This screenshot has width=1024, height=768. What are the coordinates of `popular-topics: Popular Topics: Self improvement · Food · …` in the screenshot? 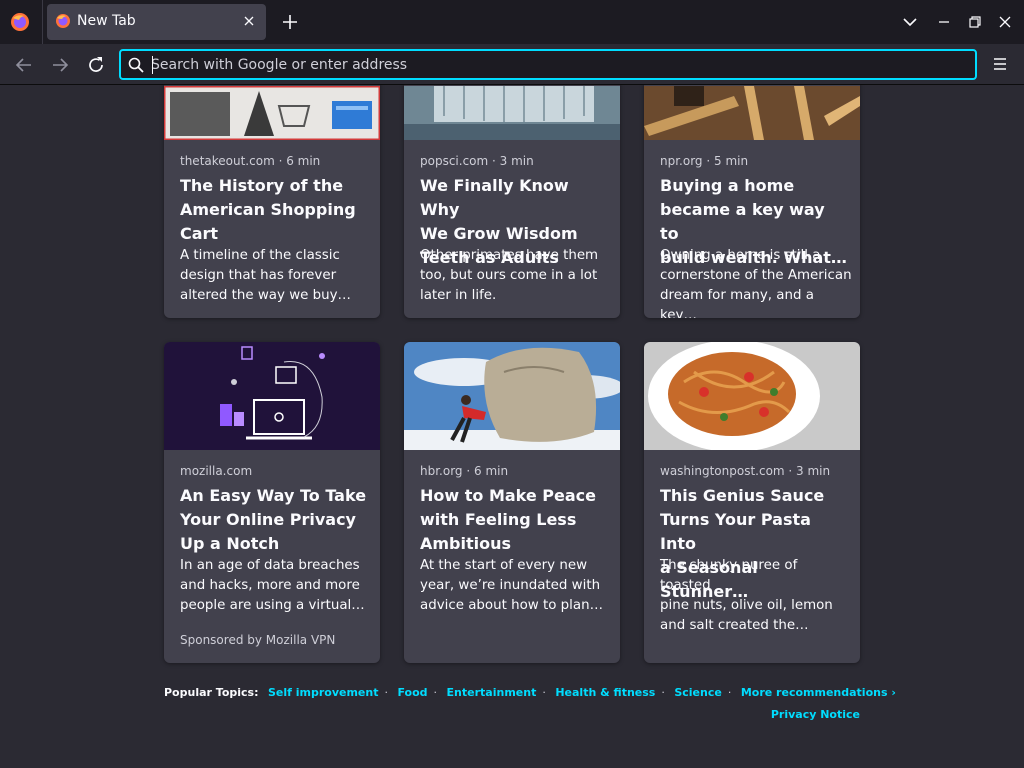 It's located at (530, 692).